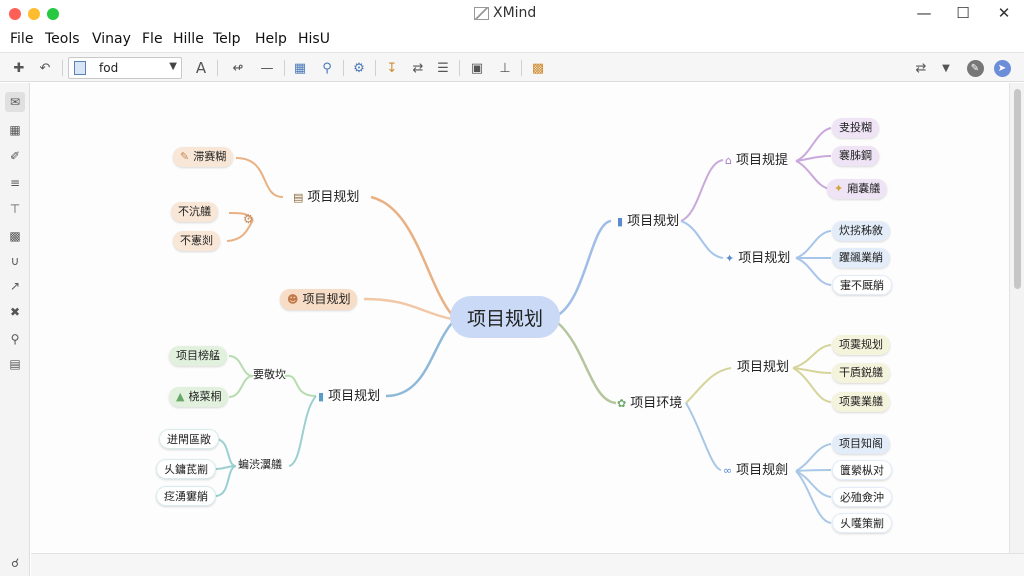 The width and height of the screenshot is (1024, 576). I want to click on menu-file: File, so click(21, 39).